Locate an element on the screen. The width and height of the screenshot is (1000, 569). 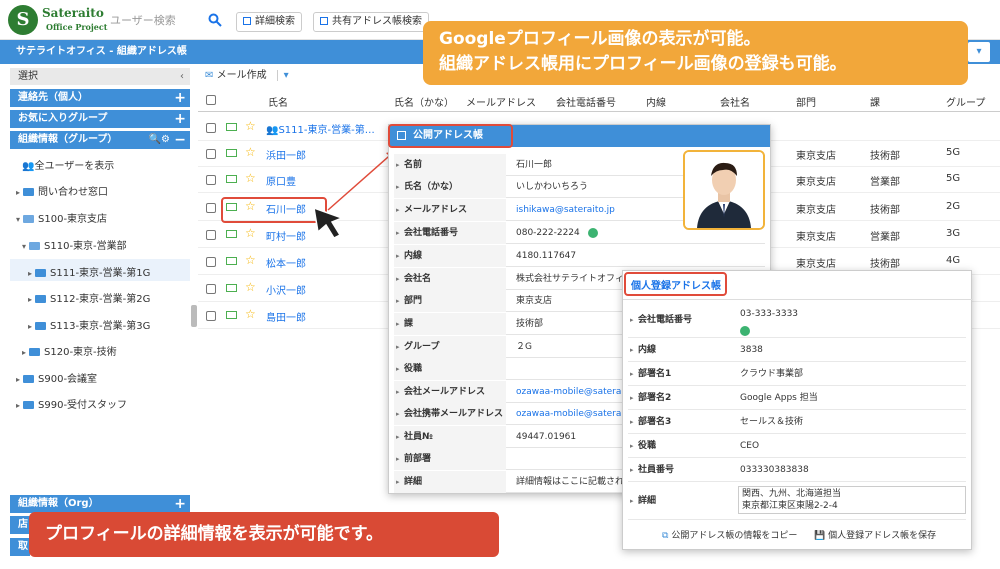
detail-textarea: 関西、九州、北海道担当 東京都江東区東陽2-2-4 is located at coordinates (852, 500).